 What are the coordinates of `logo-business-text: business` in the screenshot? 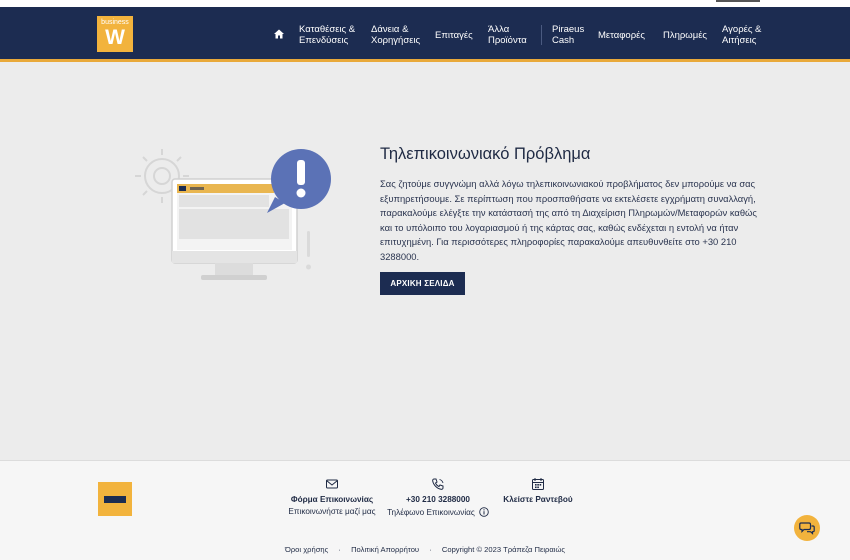 It's located at (115, 22).